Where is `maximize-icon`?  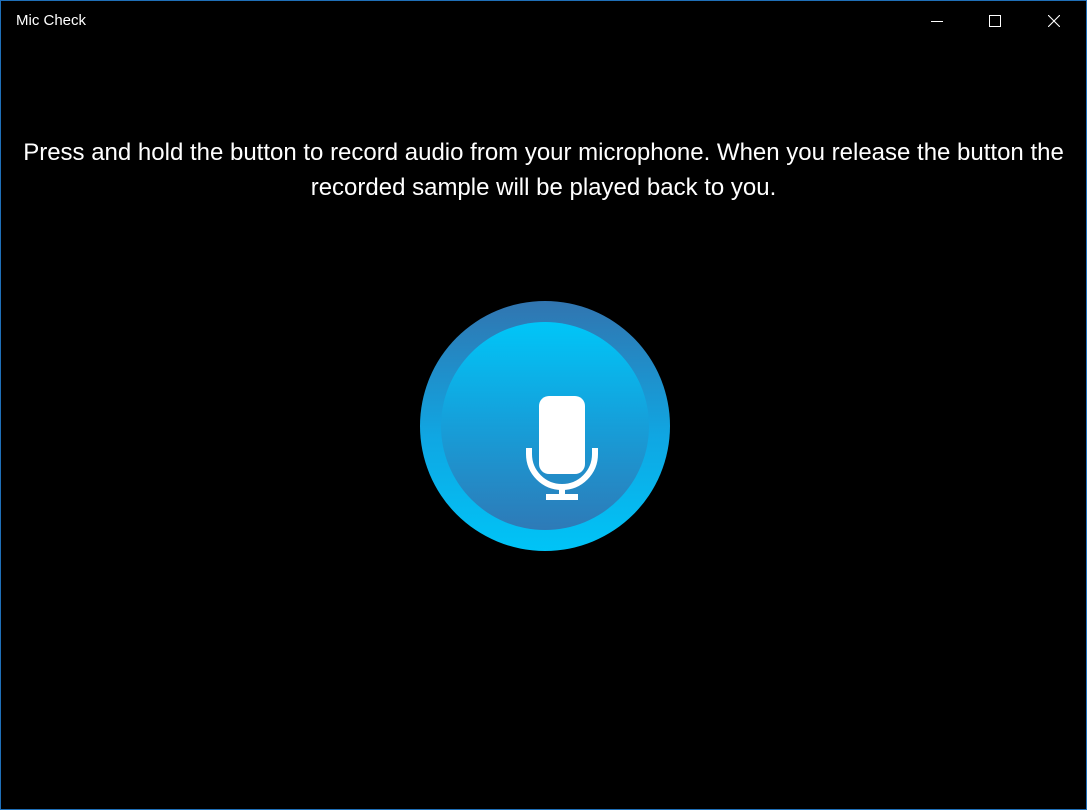 maximize-icon is located at coordinates (995, 21).